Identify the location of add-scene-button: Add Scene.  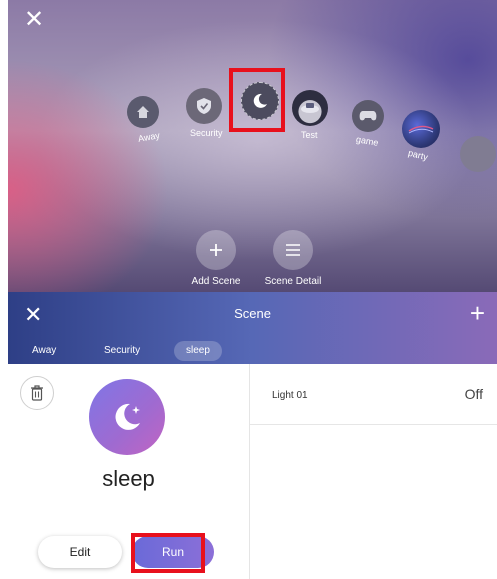
(216, 258).